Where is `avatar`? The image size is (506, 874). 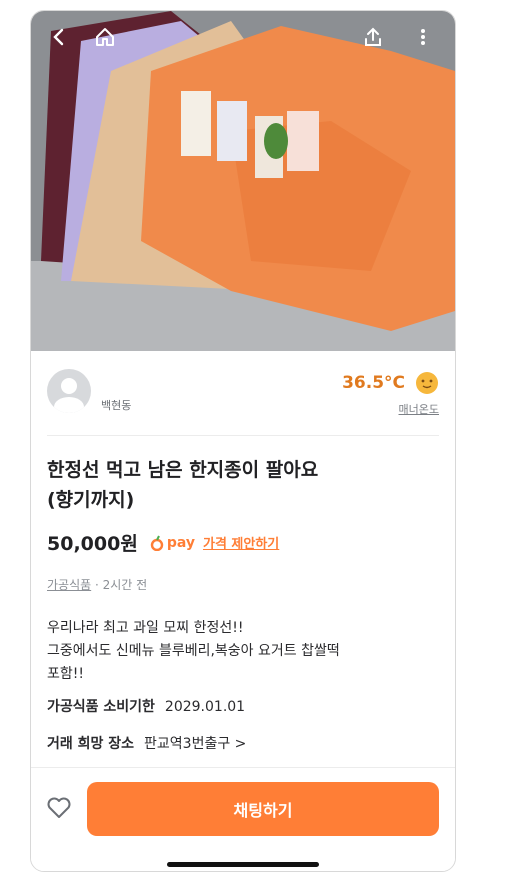 avatar is located at coordinates (69, 391).